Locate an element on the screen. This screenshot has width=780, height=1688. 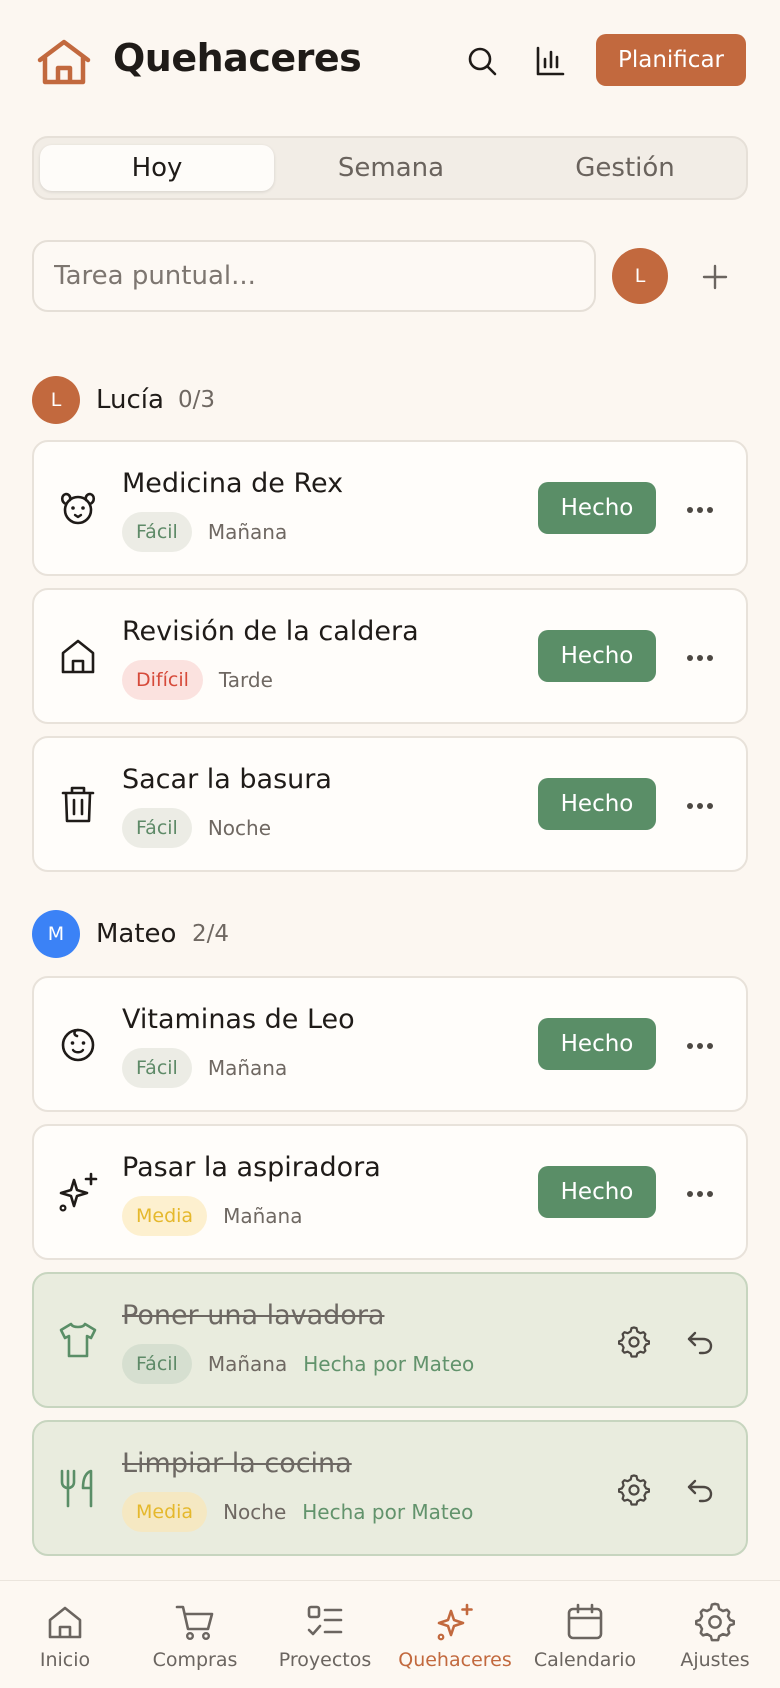
bar-chart-icon is located at coordinates (550, 61).